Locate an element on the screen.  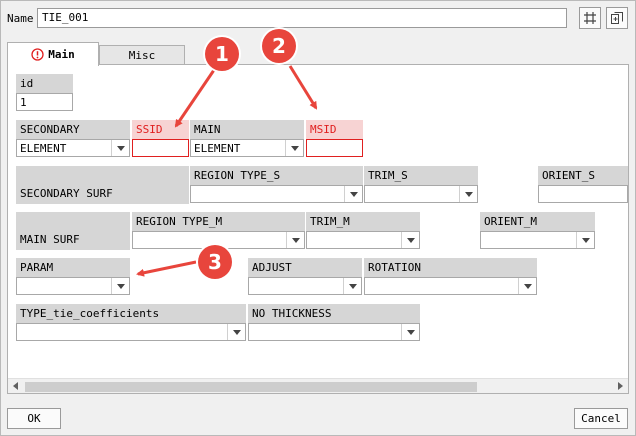
scroll-left-icon is located at coordinates (15, 386).